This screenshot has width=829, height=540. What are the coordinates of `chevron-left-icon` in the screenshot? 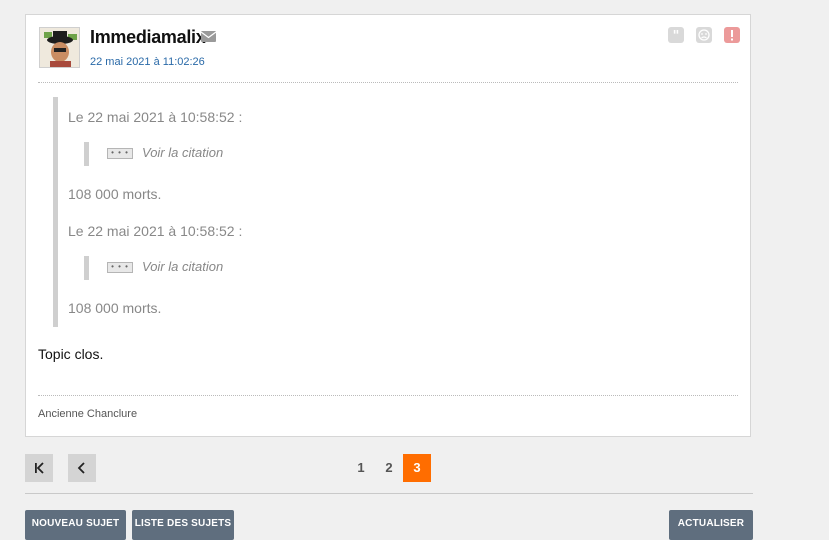 It's located at (81, 468).